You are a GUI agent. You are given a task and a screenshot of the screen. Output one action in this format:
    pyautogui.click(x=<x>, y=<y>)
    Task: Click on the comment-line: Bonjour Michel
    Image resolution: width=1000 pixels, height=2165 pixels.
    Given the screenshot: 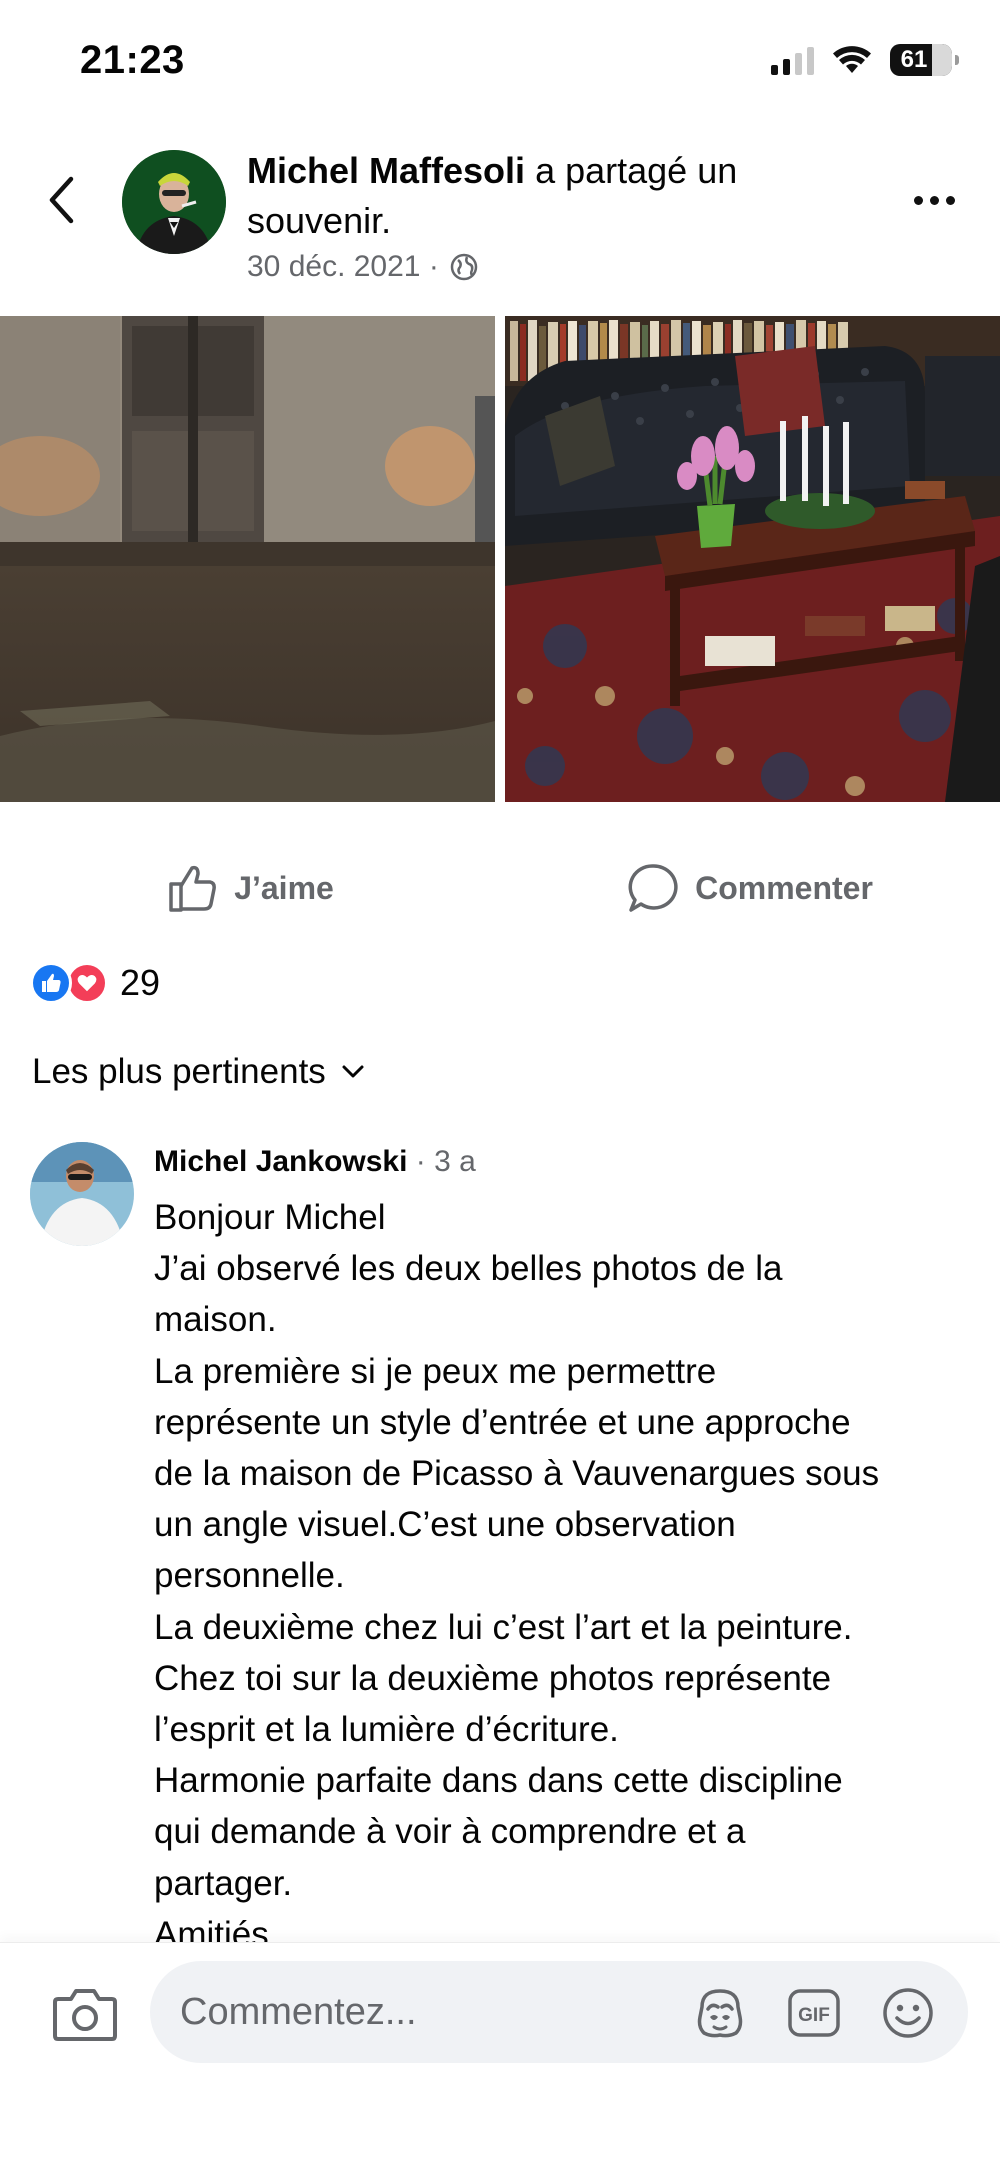 What is the action you would take?
    pyautogui.click(x=270, y=1217)
    